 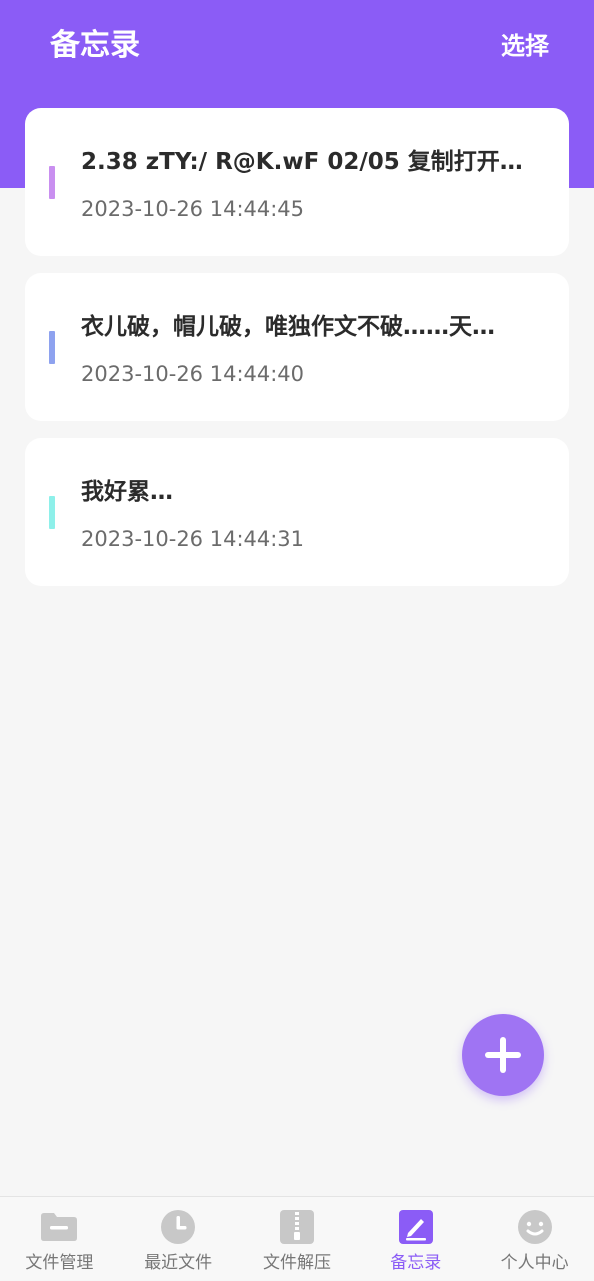 I want to click on tab-memo: 备忘录, so click(x=415, y=1239).